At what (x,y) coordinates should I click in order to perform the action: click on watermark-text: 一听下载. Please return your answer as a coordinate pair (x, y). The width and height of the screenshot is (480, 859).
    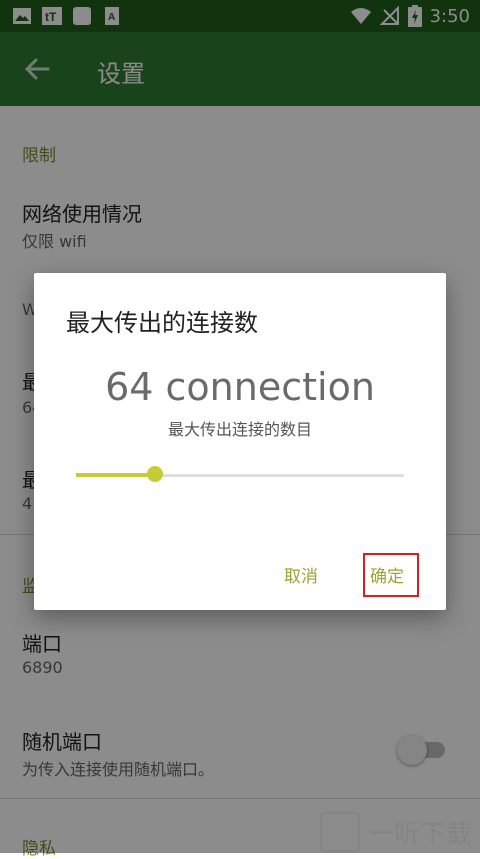
    Looking at the image, I should click on (420, 834).